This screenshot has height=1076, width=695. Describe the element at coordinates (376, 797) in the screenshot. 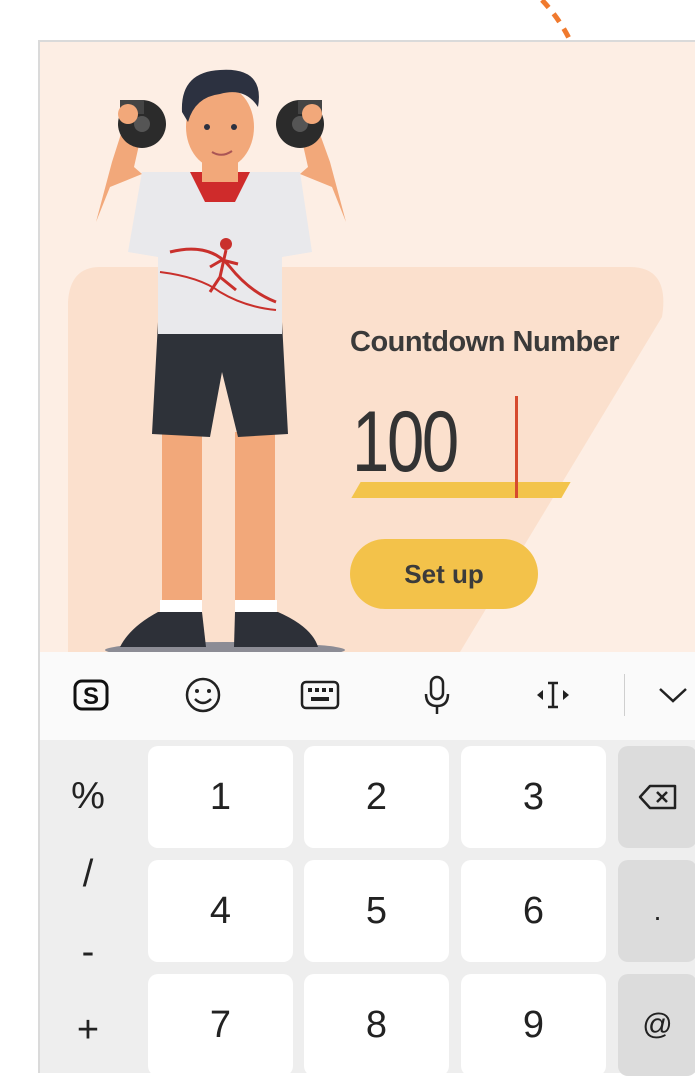

I see `key-2: 2` at that location.